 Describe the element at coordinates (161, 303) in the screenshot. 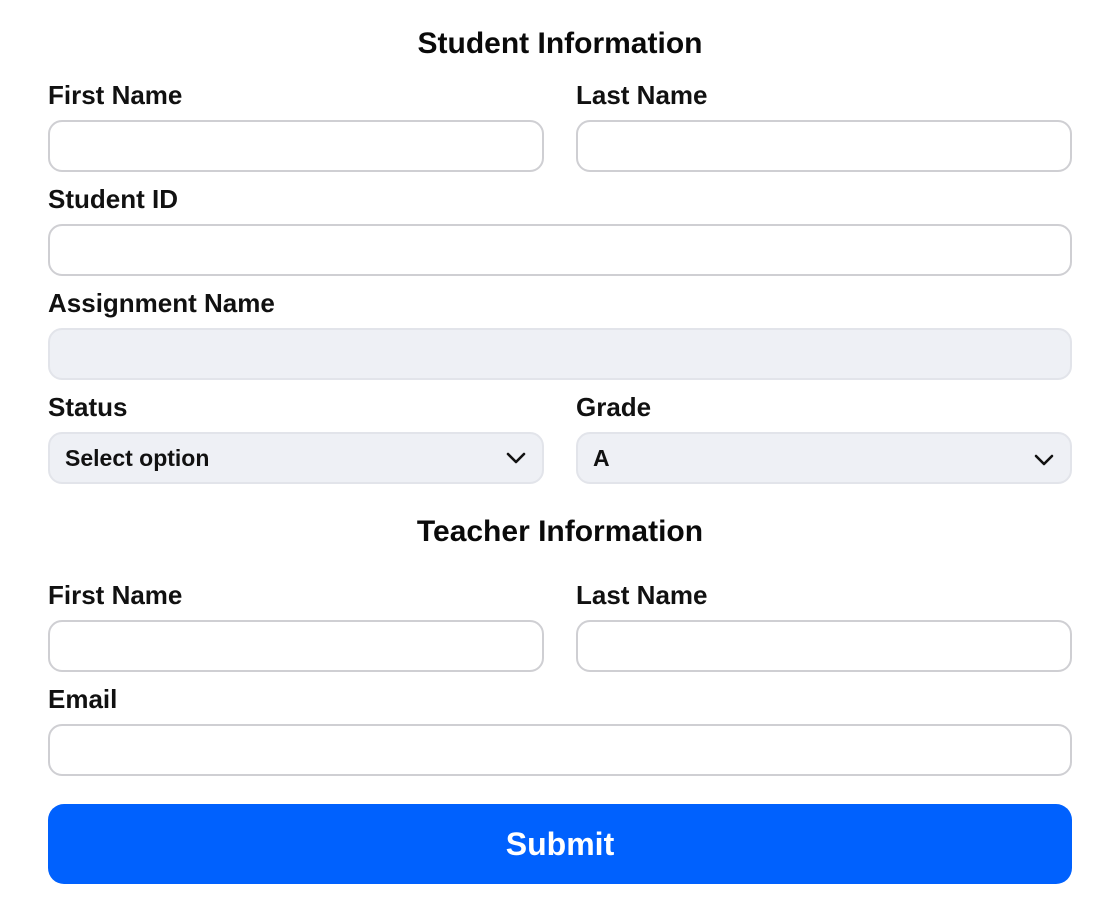

I see `assignment-name-label: Assignment Name` at that location.